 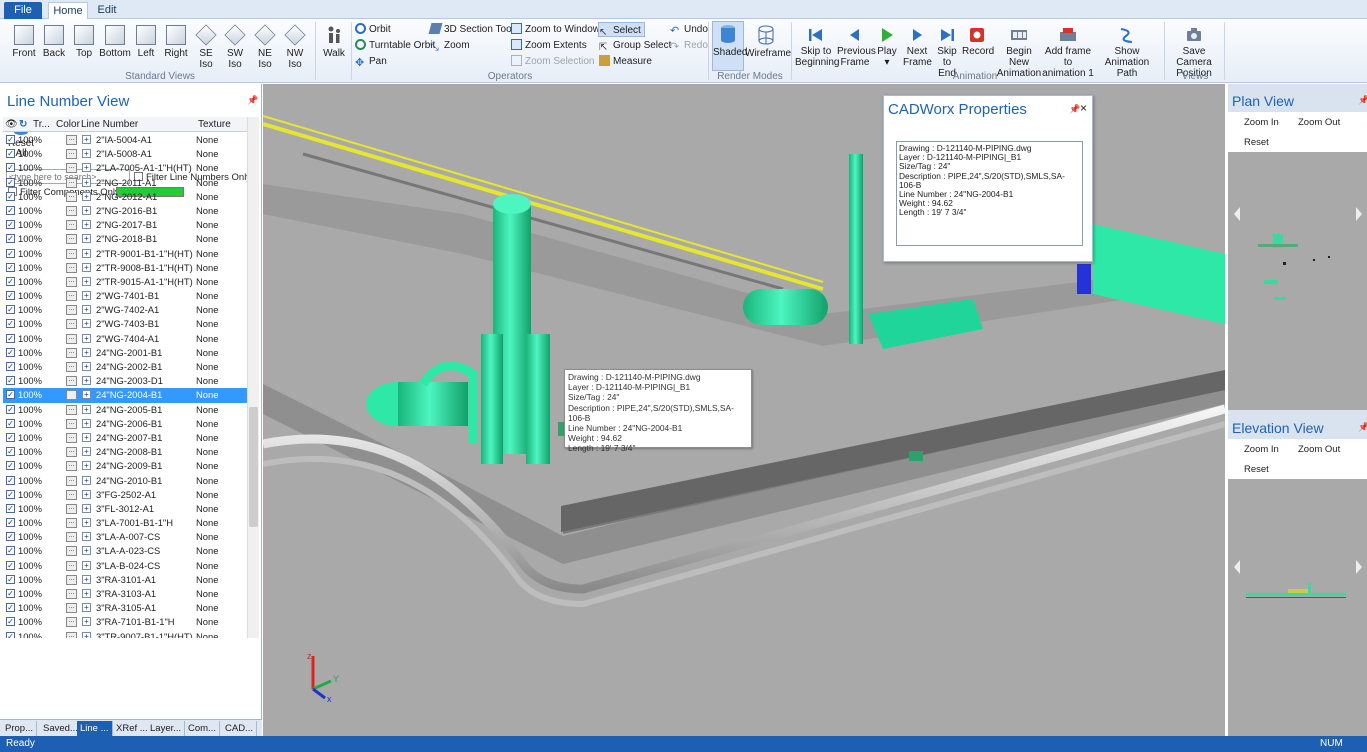 I want to click on visibility-eye-icon: 👁, so click(x=11, y=124).